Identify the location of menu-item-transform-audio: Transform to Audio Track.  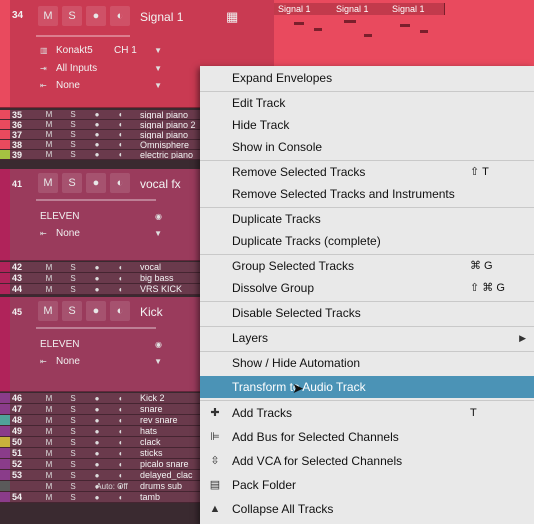
(367, 387).